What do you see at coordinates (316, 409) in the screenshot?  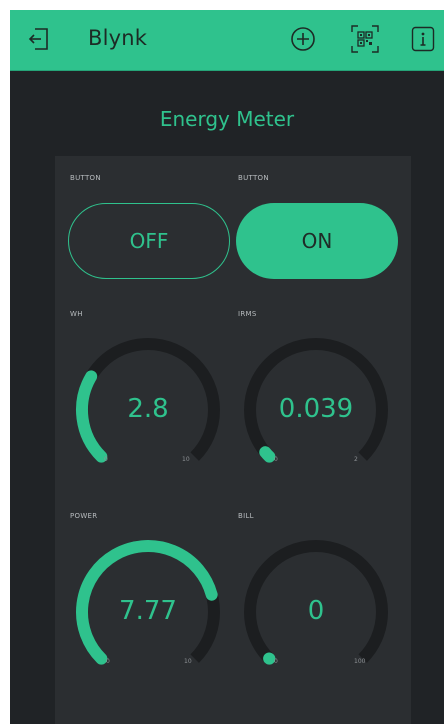 I see `irms-value: 0.039` at bounding box center [316, 409].